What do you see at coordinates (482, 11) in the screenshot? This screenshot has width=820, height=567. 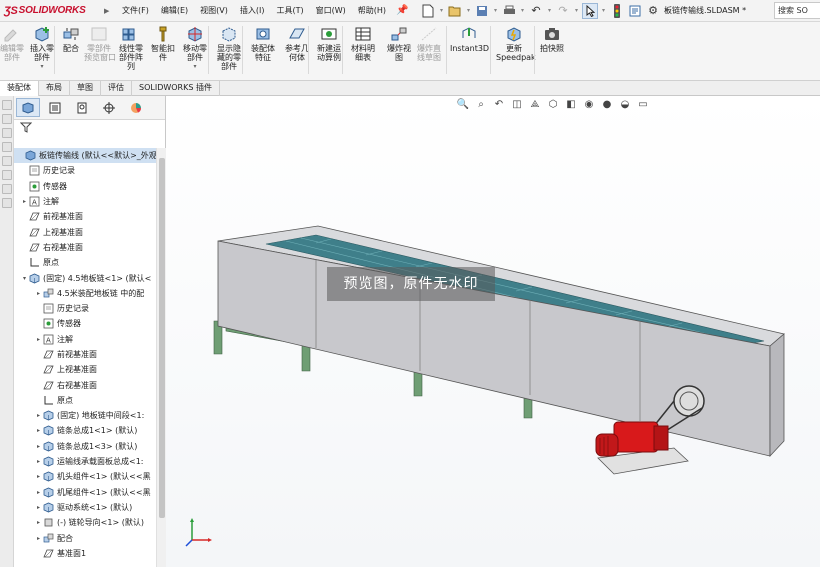 I see `save-icon` at bounding box center [482, 11].